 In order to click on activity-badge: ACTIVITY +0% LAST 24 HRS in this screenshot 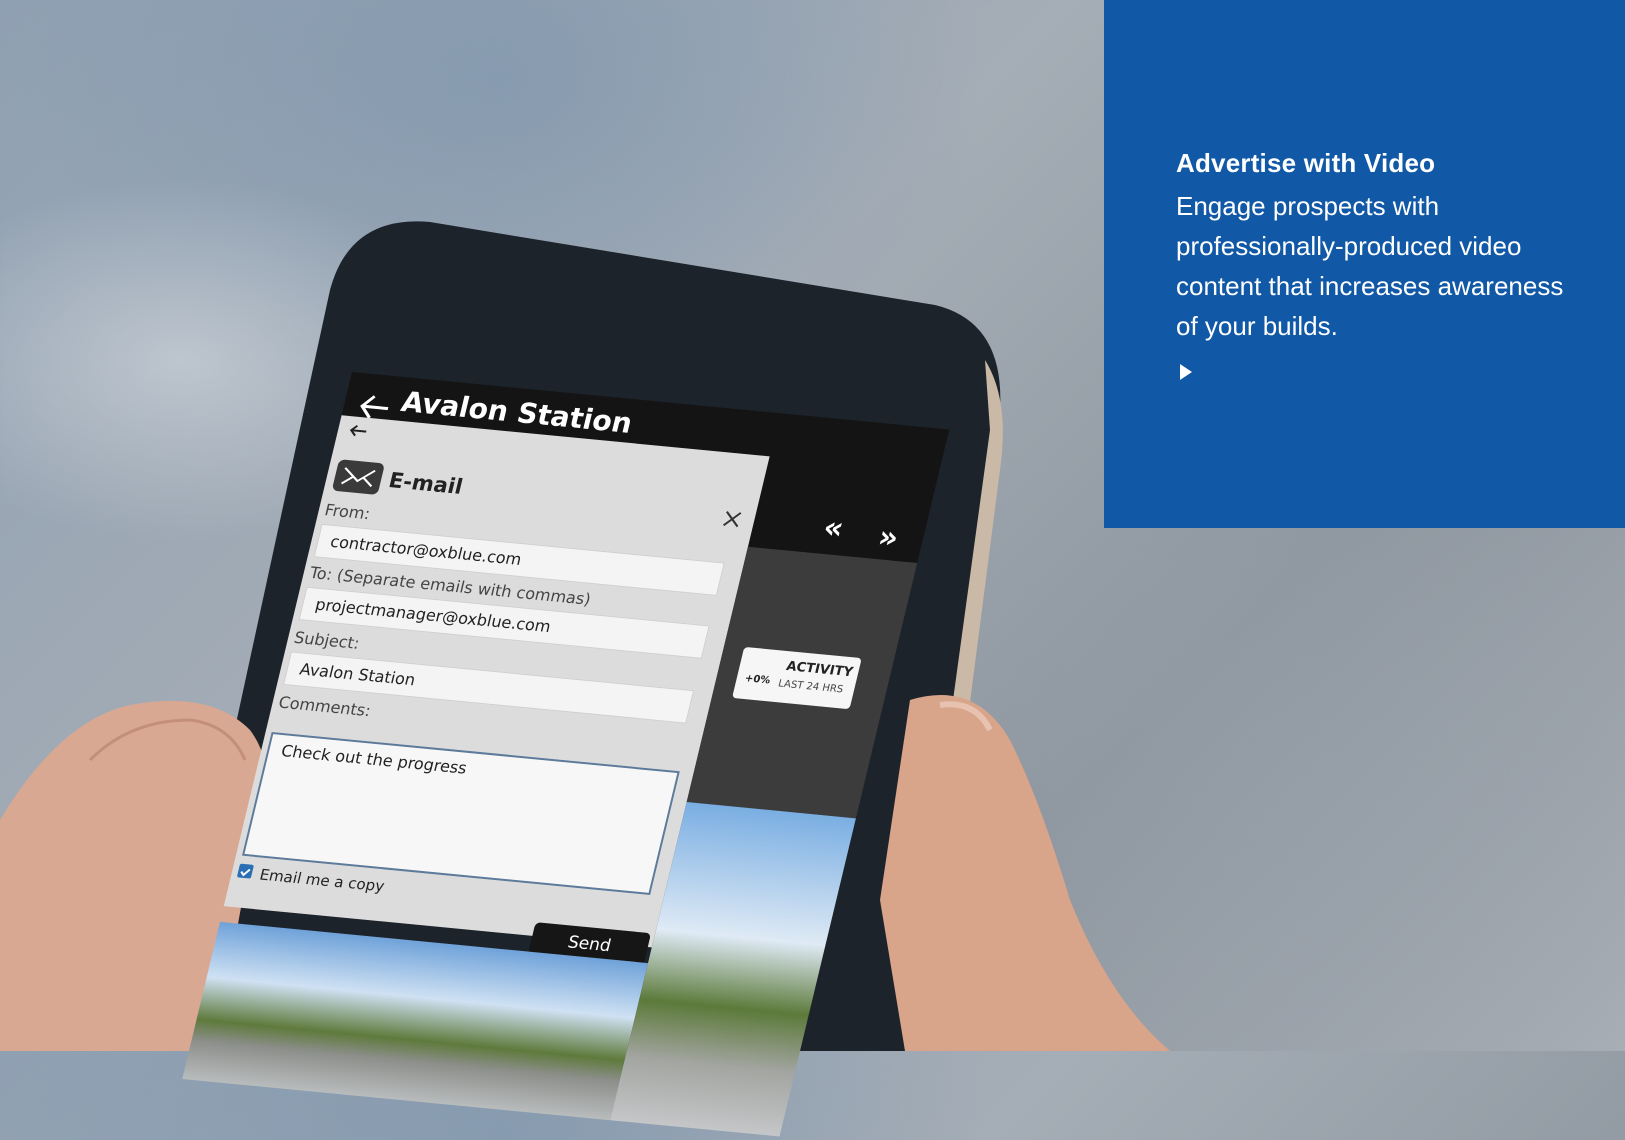, I will do `click(797, 678)`.